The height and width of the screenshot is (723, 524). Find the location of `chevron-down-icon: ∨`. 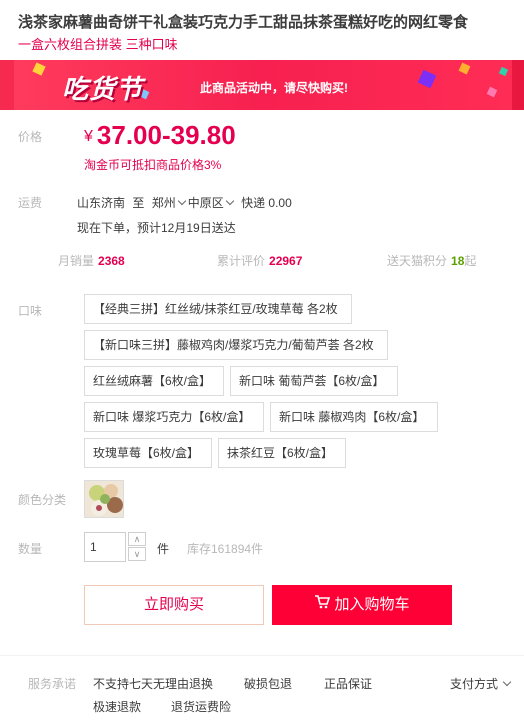

chevron-down-icon: ∨ is located at coordinates (137, 554).